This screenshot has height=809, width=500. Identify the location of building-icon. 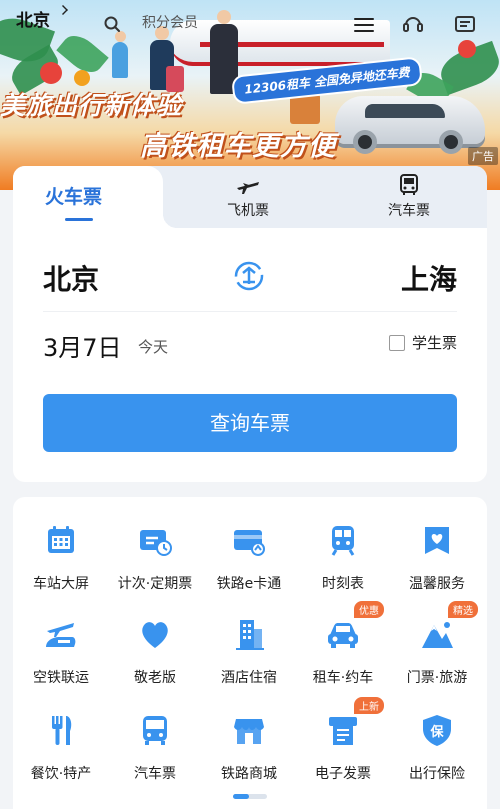
(250, 635).